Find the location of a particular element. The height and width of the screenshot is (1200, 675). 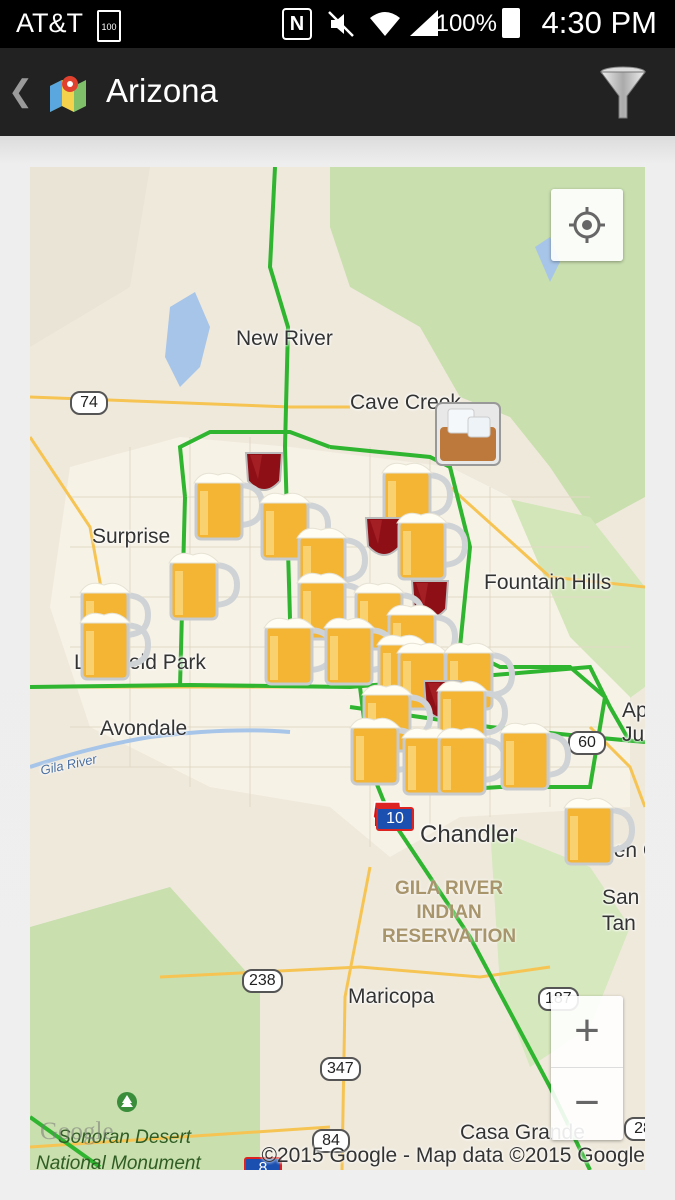

reservation-label: GILA RIVER INDIAN RESERVATION is located at coordinates (449, 912).